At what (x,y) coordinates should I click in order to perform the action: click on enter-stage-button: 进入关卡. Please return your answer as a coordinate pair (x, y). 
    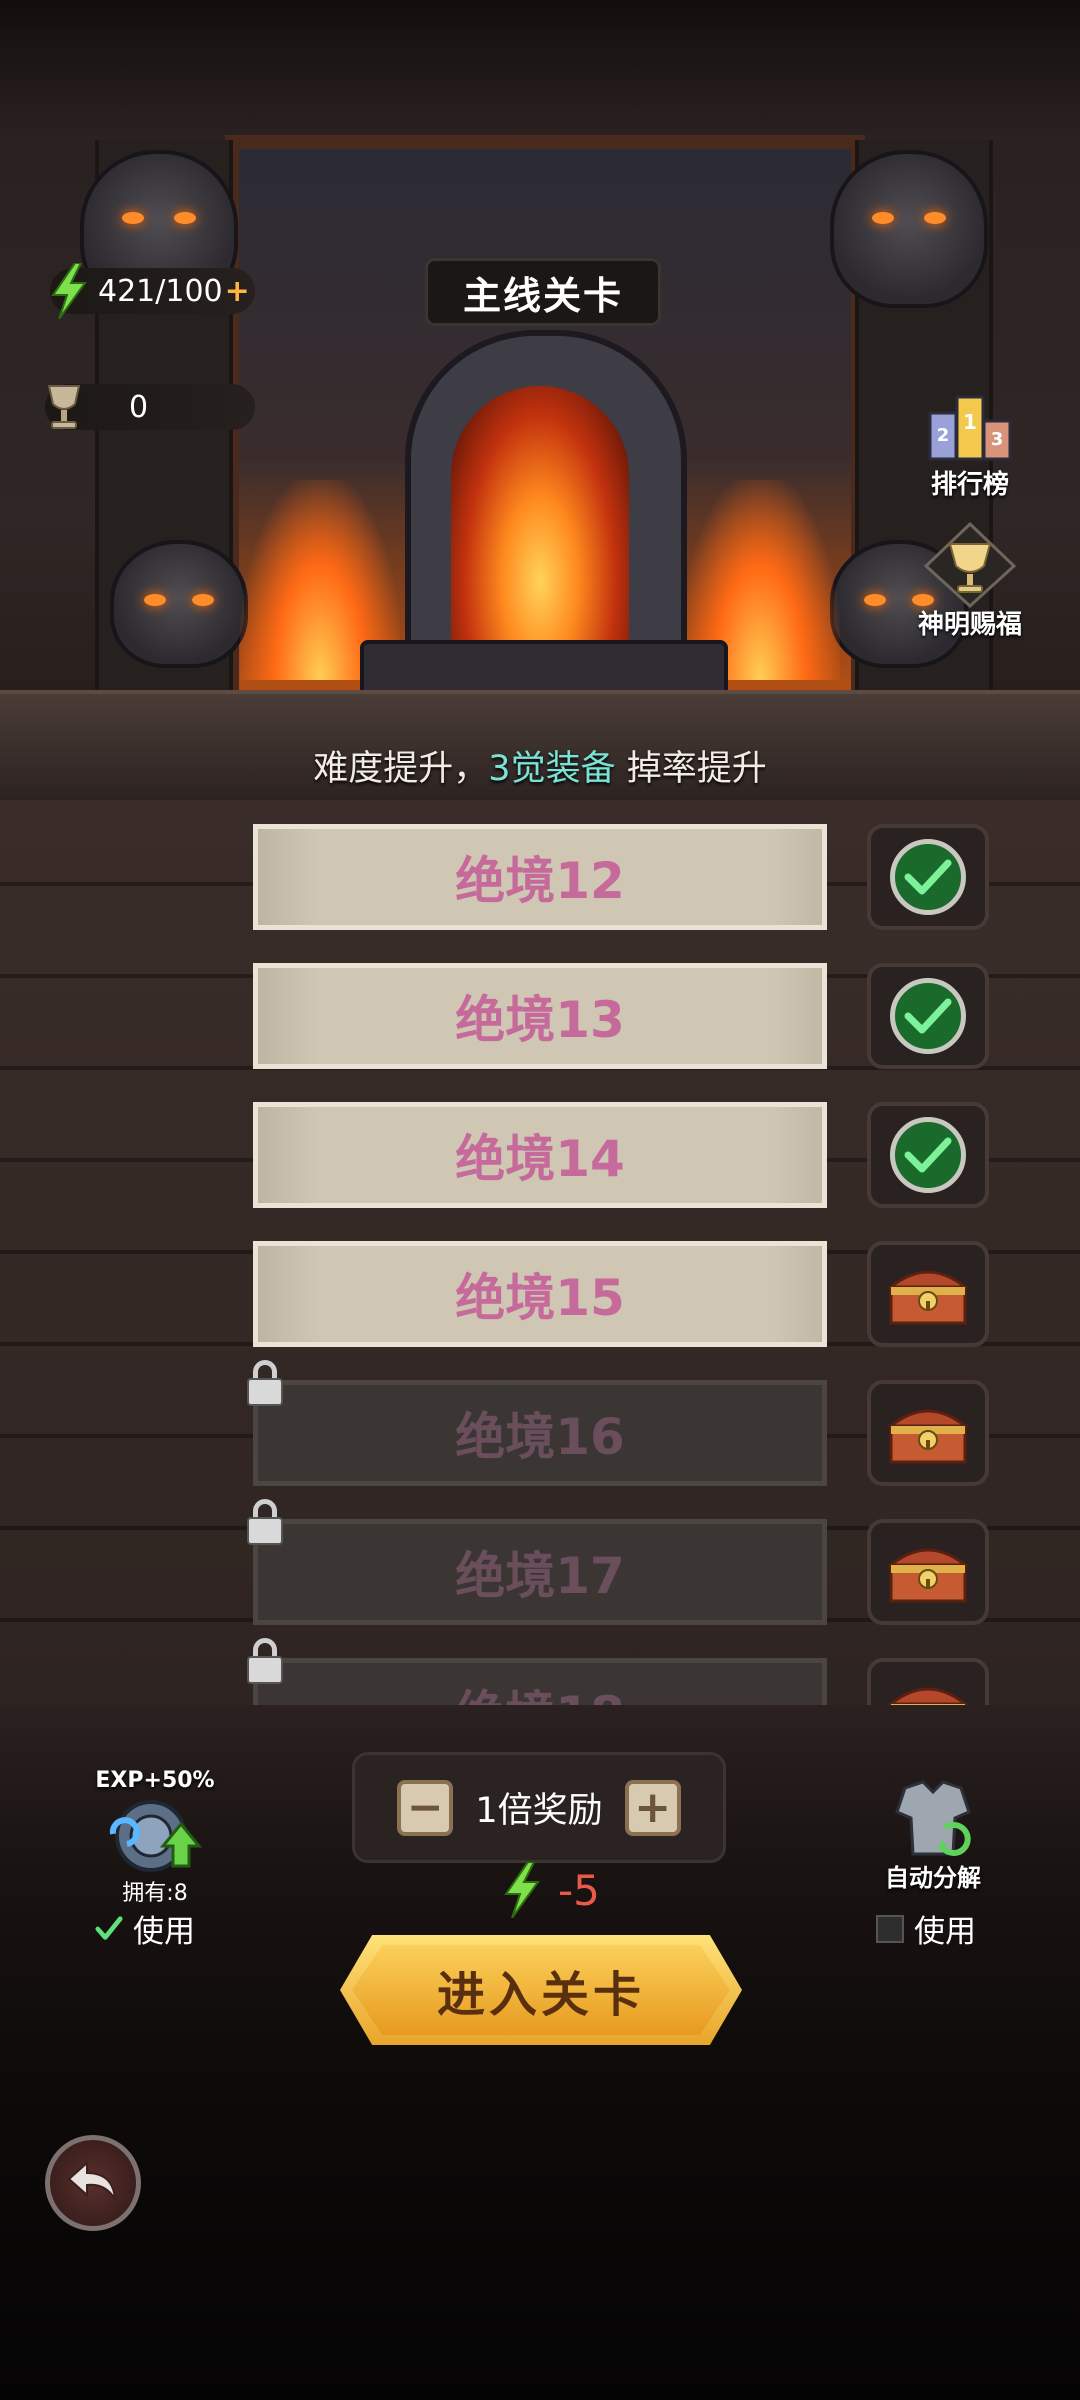
    Looking at the image, I should click on (541, 1990).